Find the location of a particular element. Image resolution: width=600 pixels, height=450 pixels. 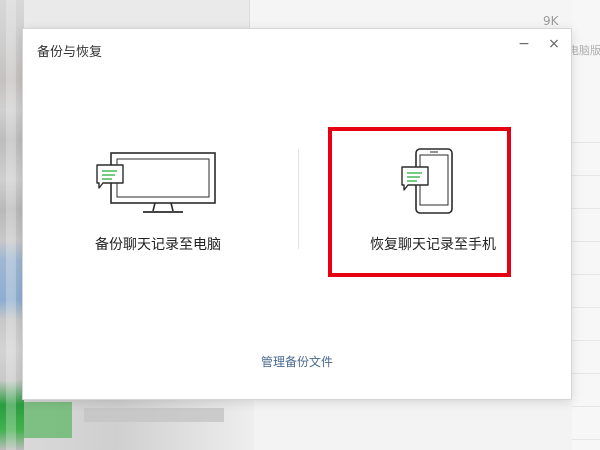

manage-backup-files-link: 管理备份文件 is located at coordinates (297, 361).